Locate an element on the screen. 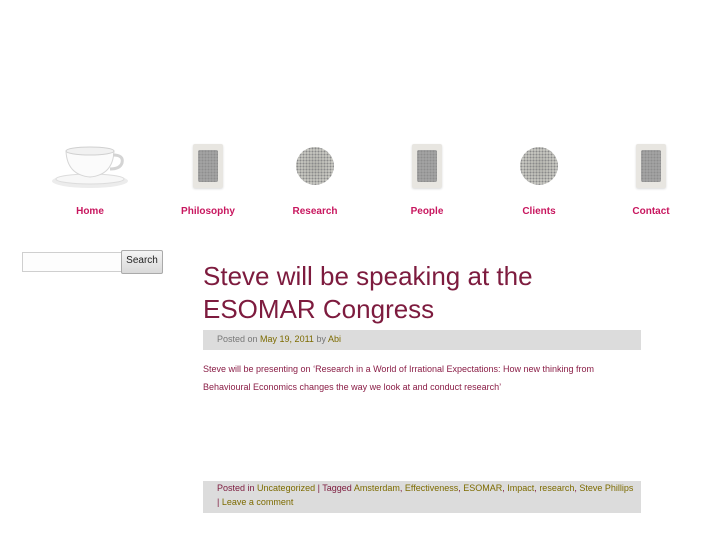 This screenshot has height=545, width=727. nav-item-contact: Contact is located at coordinates (651, 177).